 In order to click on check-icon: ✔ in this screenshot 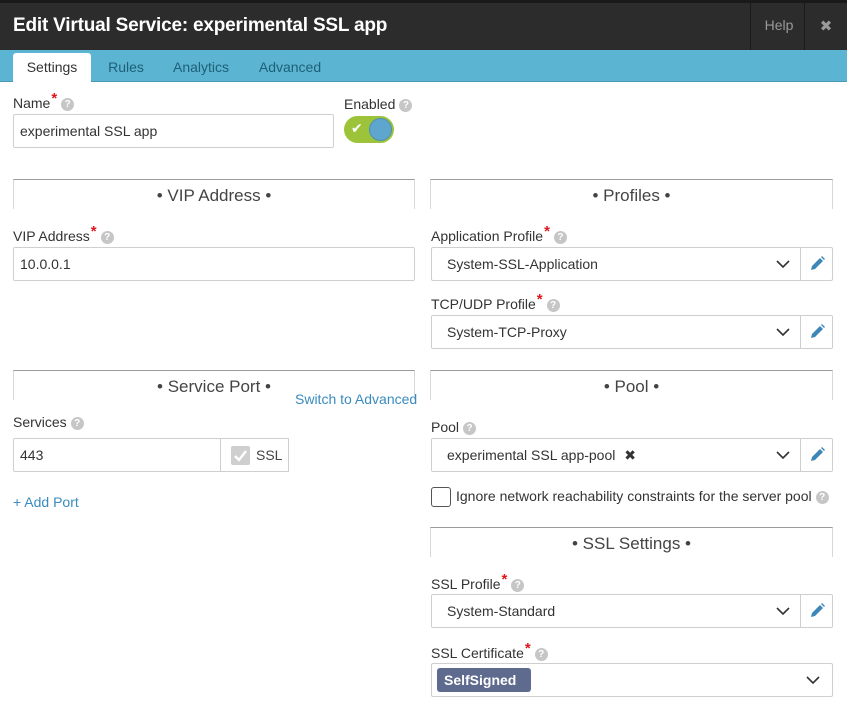, I will do `click(357, 128)`.